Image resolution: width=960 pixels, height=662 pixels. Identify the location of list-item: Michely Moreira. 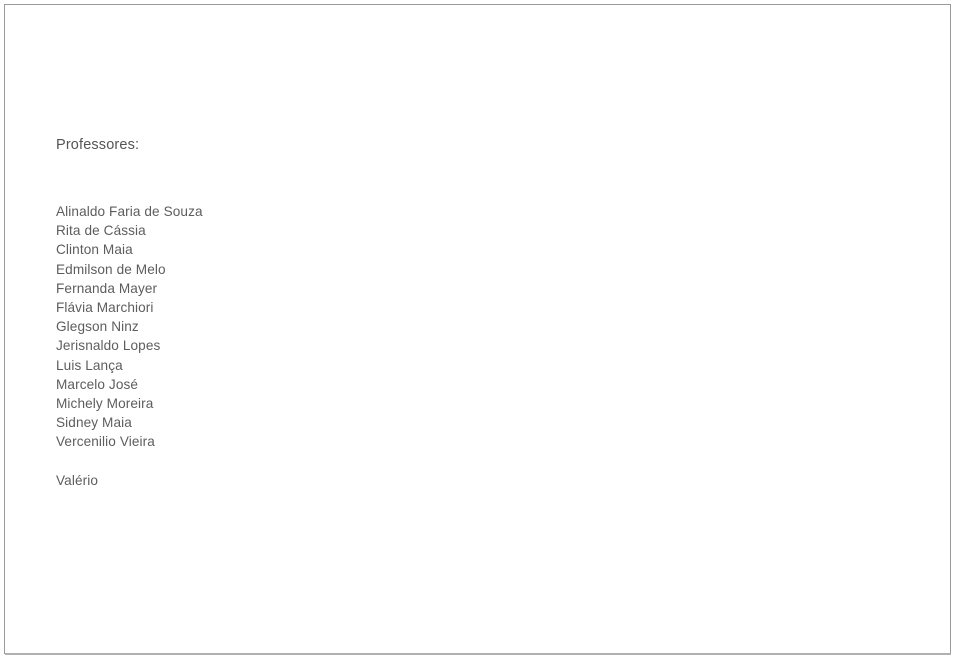
(105, 404).